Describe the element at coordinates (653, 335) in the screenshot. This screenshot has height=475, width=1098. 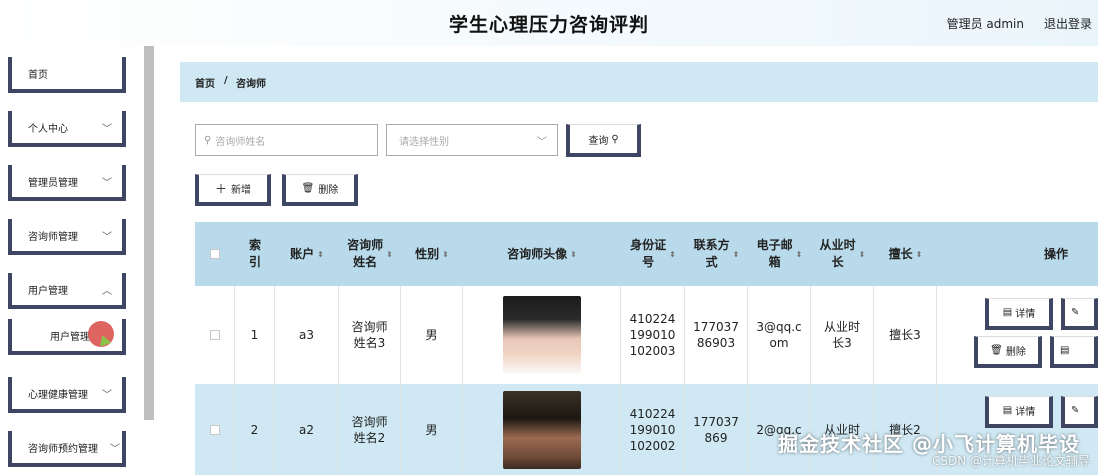
I see `cell-idcard: 410224 199010 102003` at that location.